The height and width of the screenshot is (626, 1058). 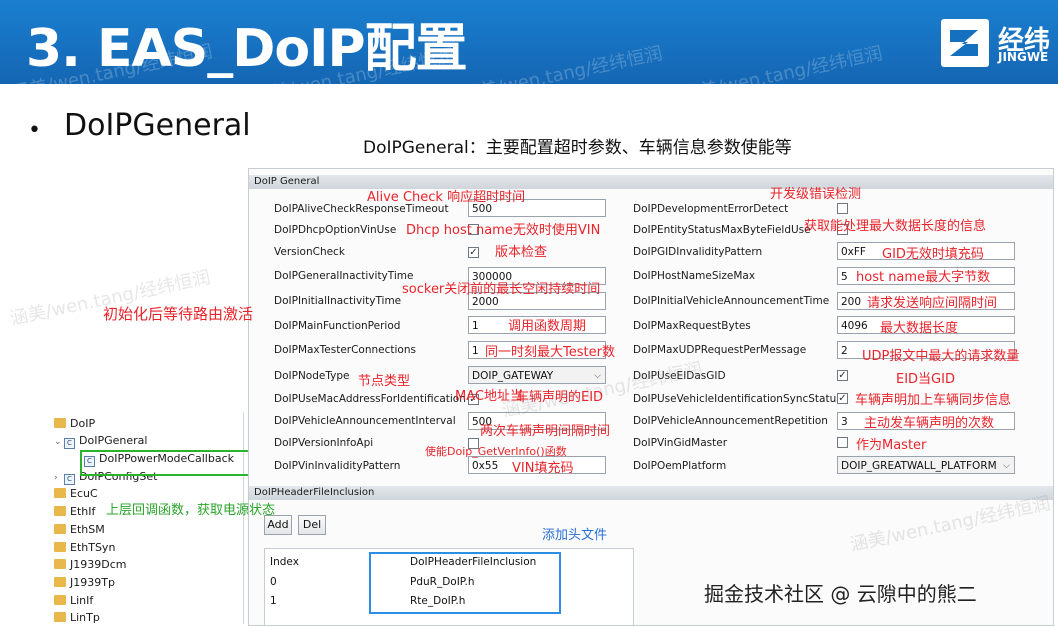 I want to click on table-cell-index: 0, so click(x=273, y=582).